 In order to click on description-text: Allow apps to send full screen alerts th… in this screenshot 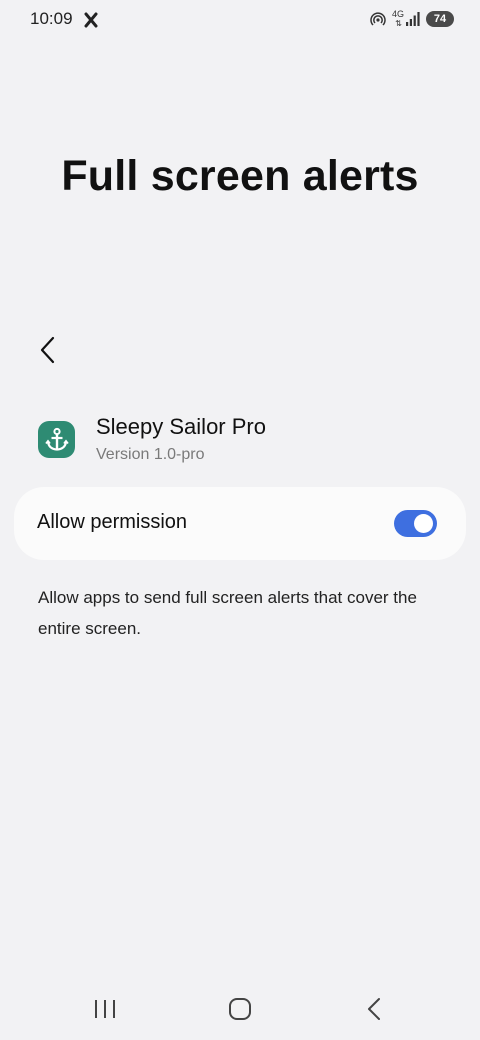, I will do `click(227, 613)`.